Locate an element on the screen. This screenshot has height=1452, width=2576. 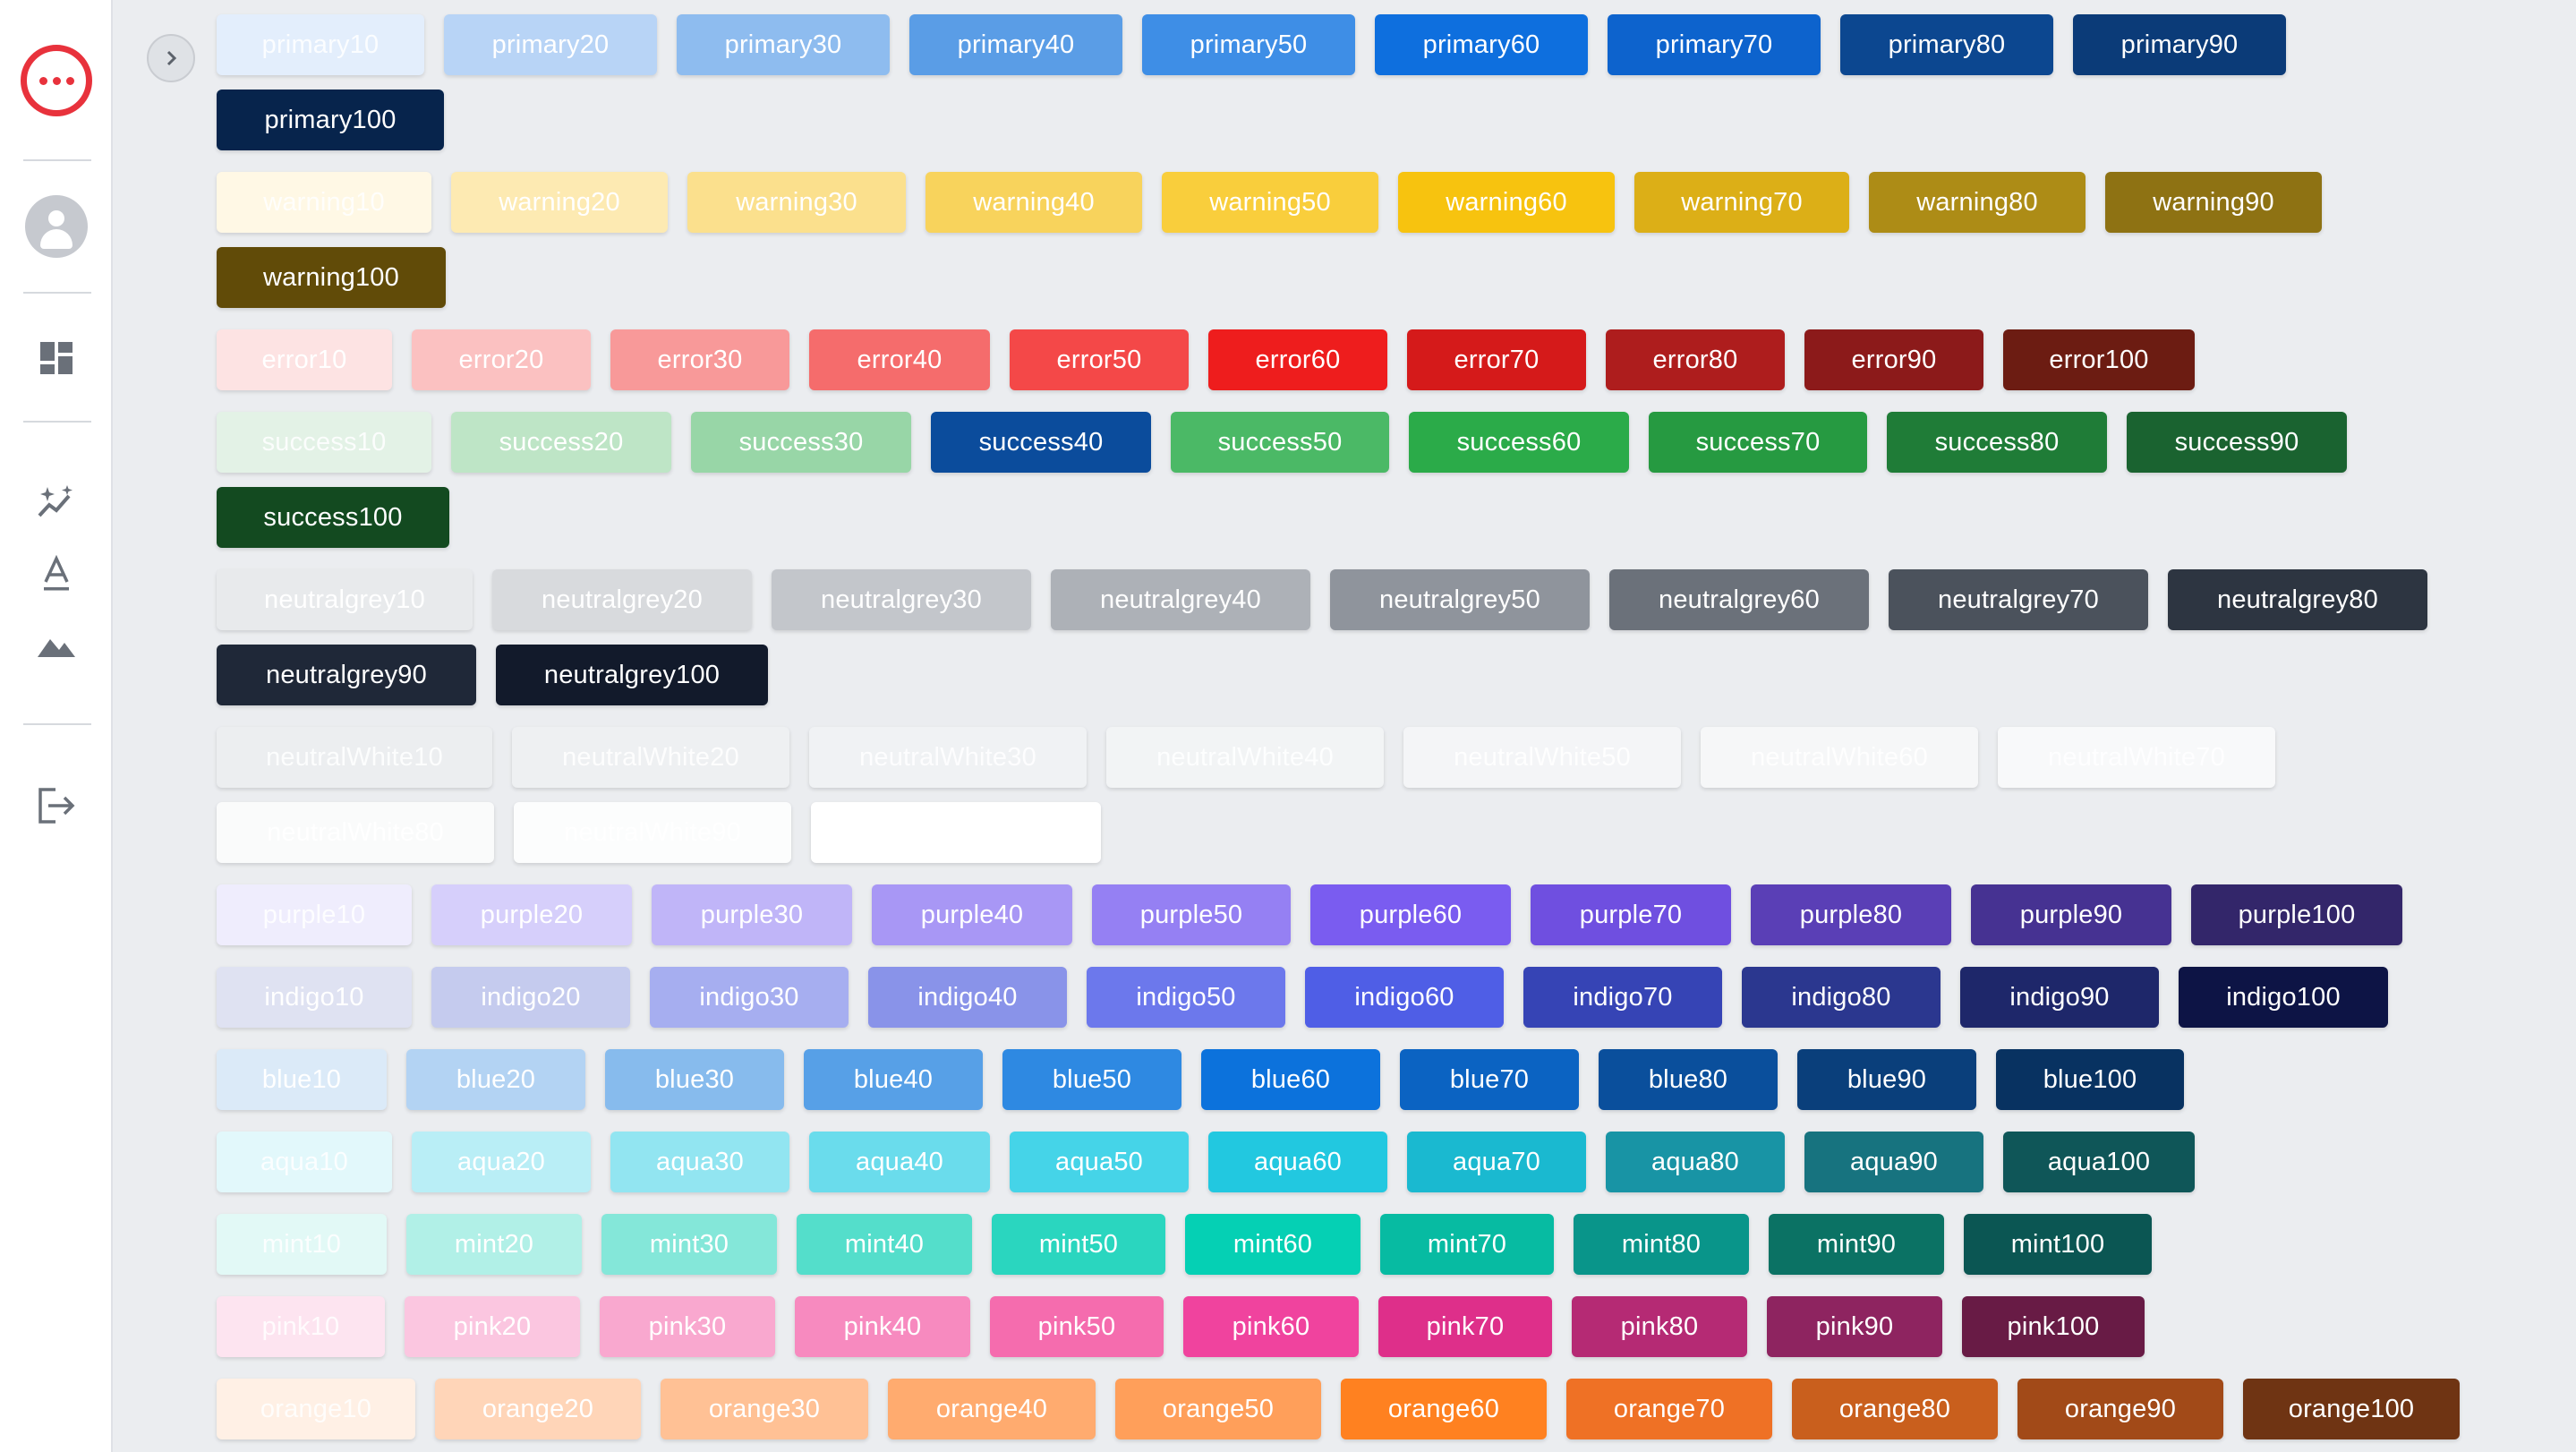
color-chip-purple20: purple20 is located at coordinates (531, 914).